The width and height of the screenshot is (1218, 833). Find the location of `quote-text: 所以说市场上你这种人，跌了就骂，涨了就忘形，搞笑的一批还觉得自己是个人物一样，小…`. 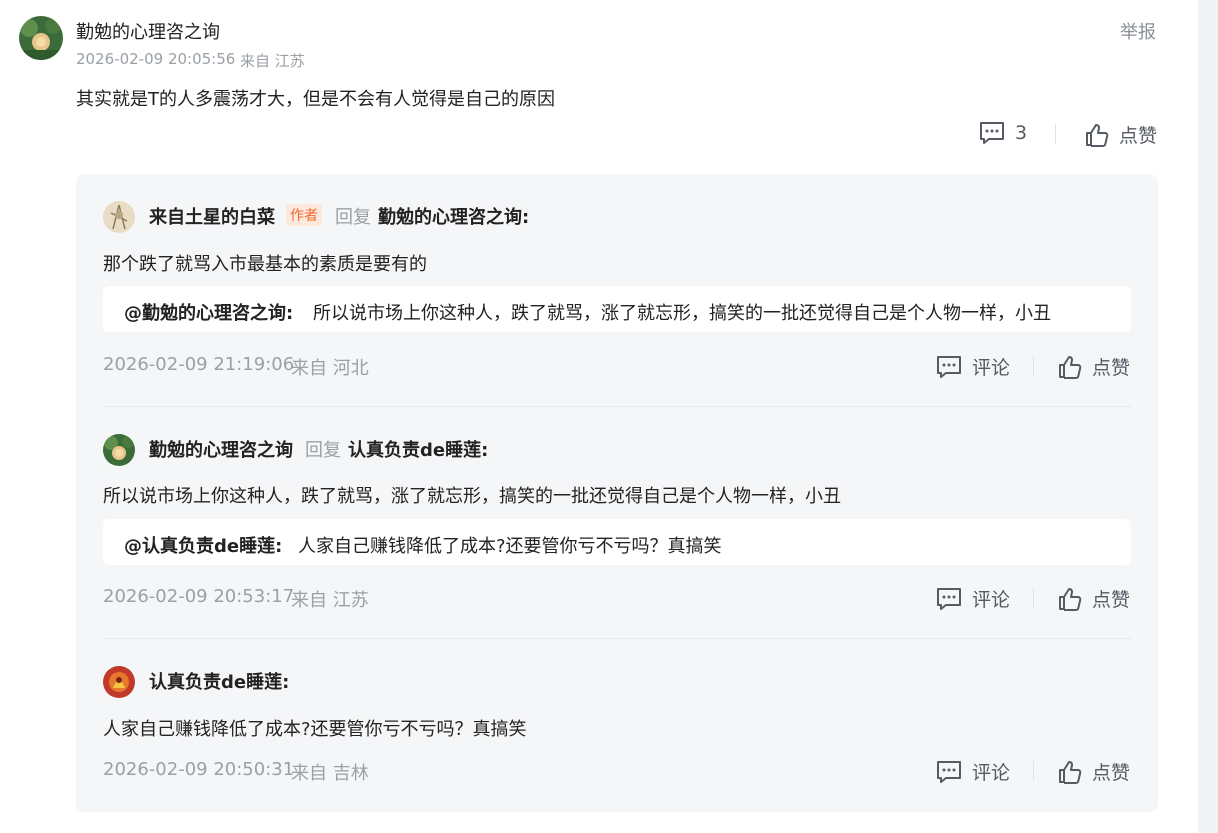

quote-text: 所以说市场上你这种人，跌了就骂，涨了就忘形，搞笑的一批还觉得自己是个人物一样，小… is located at coordinates (682, 313).